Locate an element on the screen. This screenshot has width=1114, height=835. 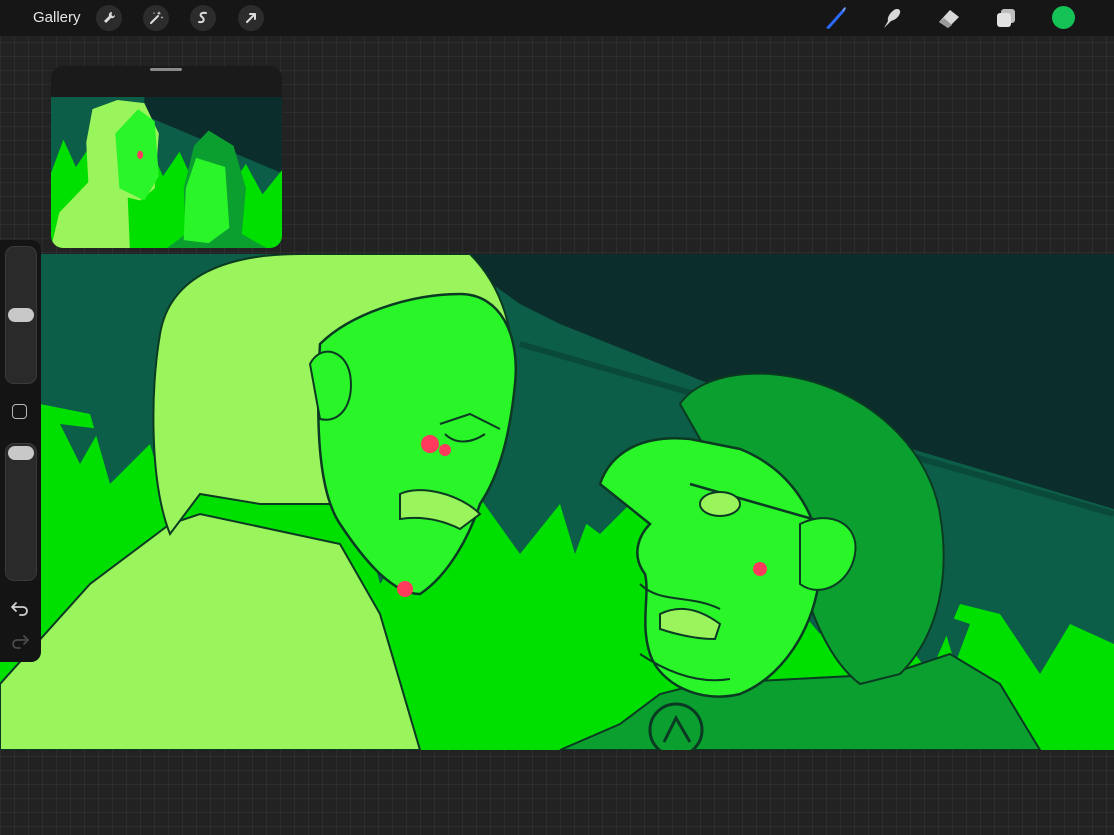
reference-panel is located at coordinates (166, 157).